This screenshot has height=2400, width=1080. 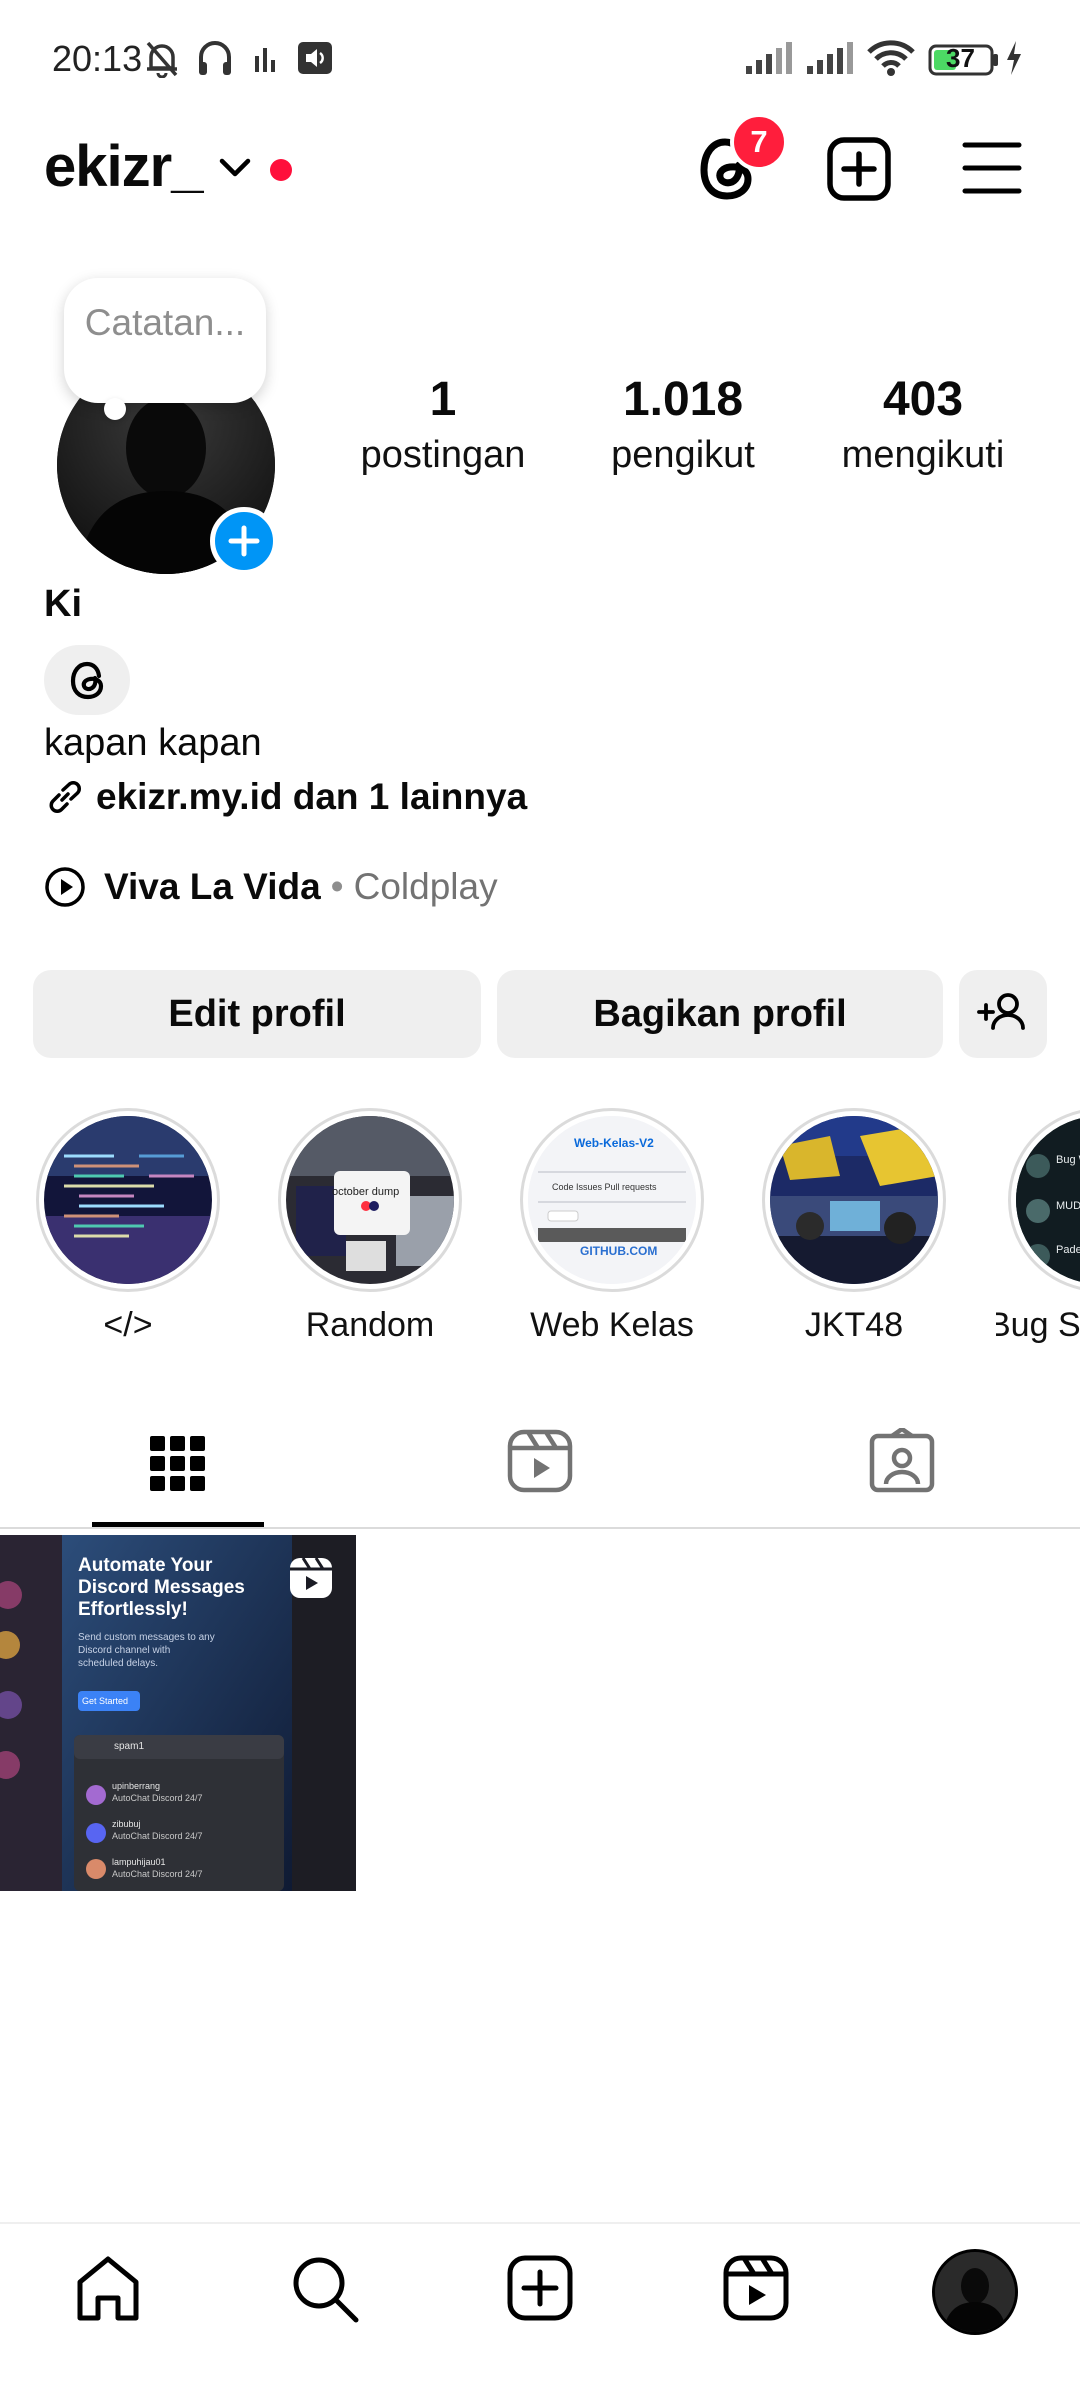 I want to click on edit-profile-button: Edit profil, so click(x=257, y=1014).